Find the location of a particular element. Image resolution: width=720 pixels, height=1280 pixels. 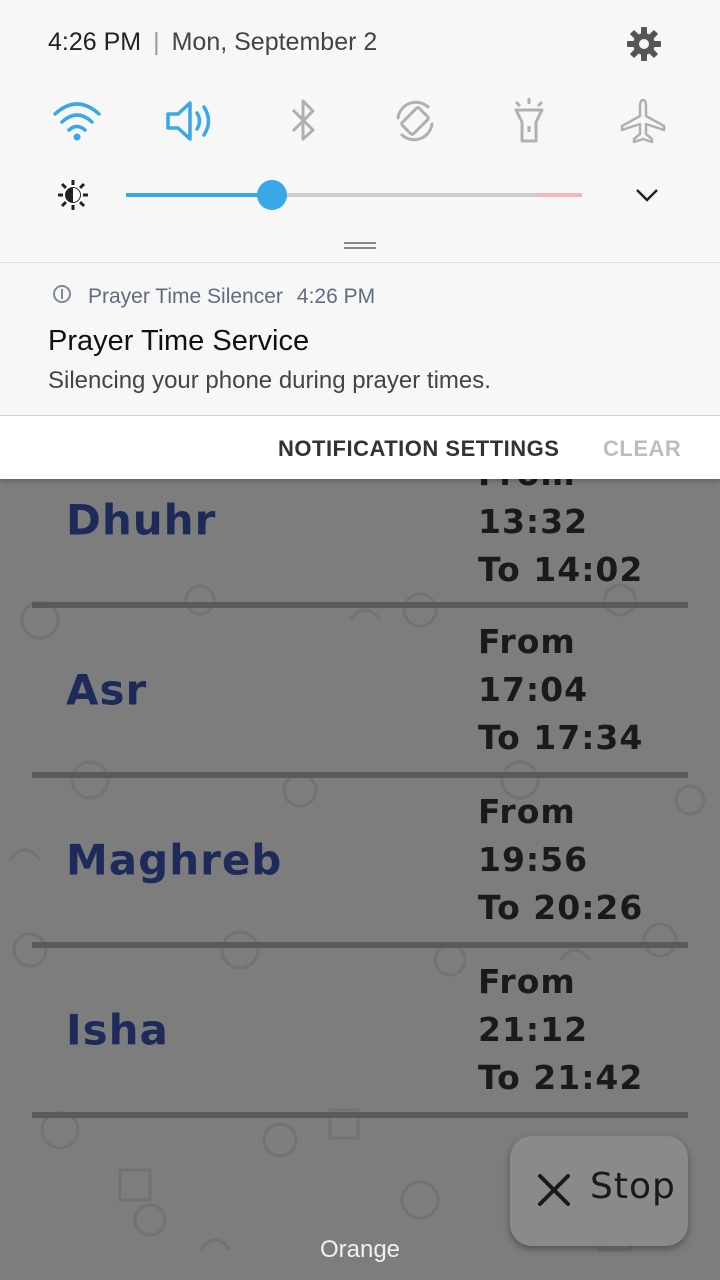

to-time: To 17:34 is located at coordinates (561, 737).